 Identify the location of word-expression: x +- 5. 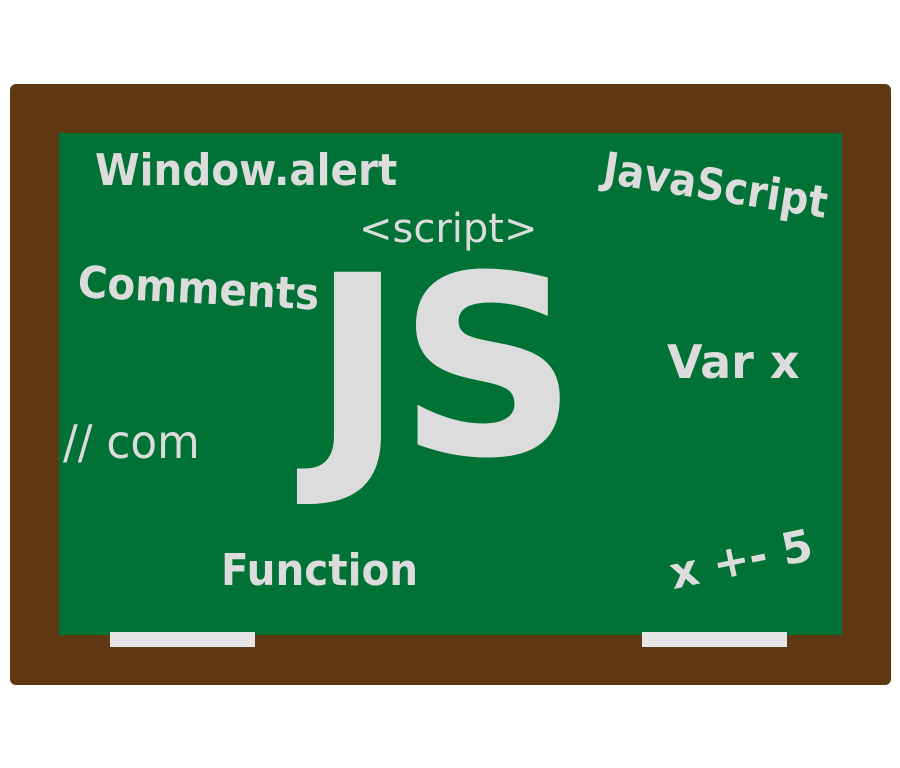
(741, 559).